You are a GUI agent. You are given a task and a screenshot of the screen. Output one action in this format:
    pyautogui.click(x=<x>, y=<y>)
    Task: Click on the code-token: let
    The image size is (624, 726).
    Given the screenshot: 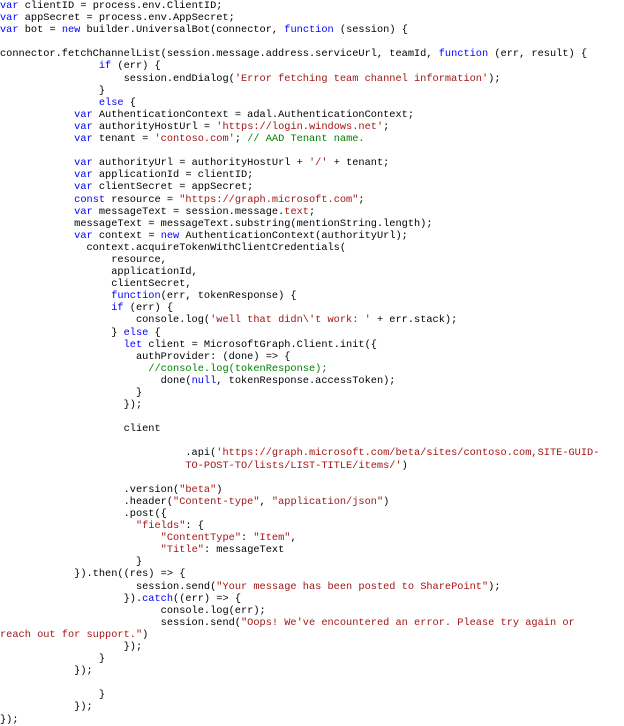 What is the action you would take?
    pyautogui.click(x=133, y=344)
    